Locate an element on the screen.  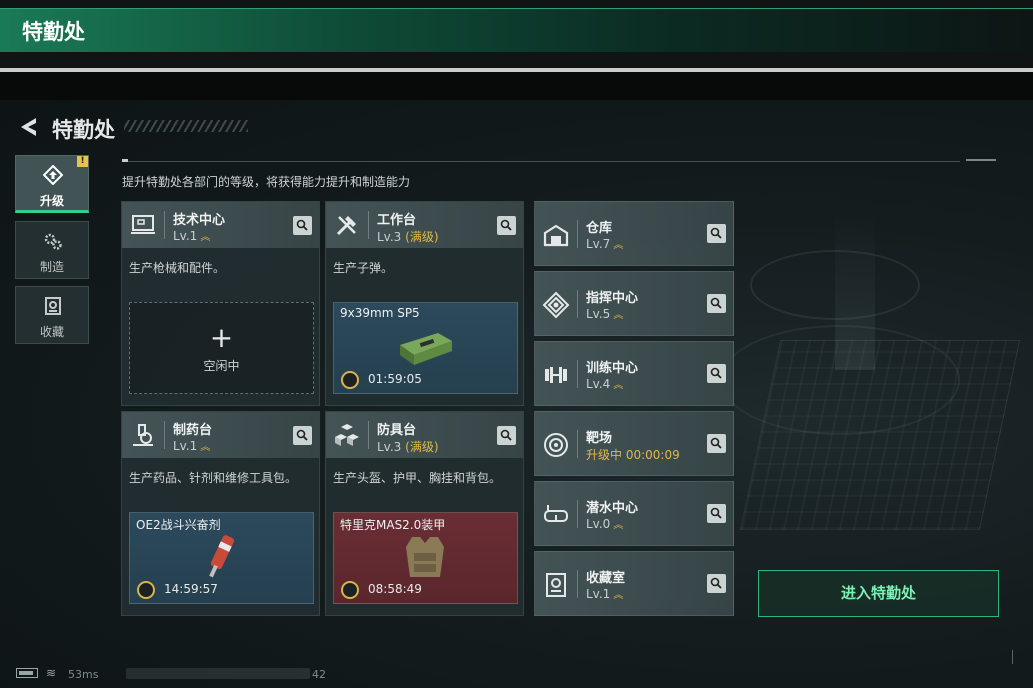
banner-strip is located at coordinates (516, 30).